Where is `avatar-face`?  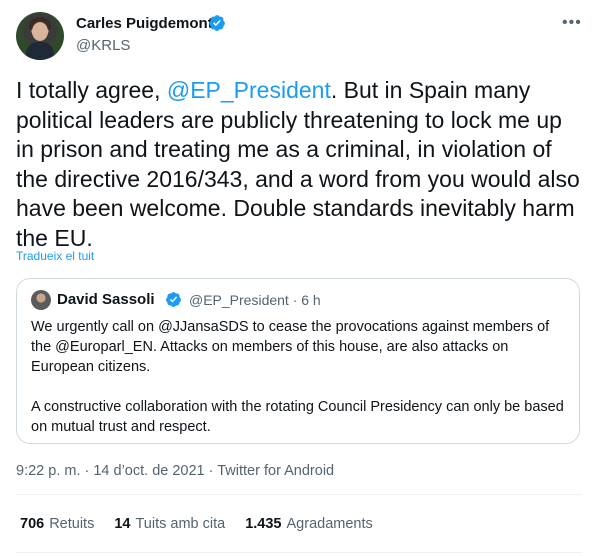 avatar-face is located at coordinates (40, 31).